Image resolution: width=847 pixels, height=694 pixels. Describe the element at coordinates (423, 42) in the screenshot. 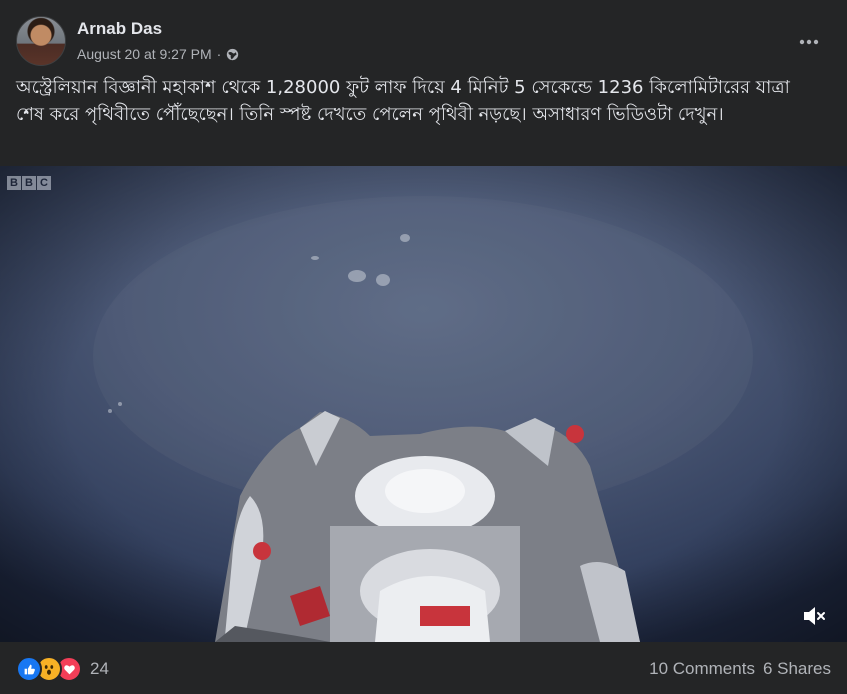

I see `post-header: Arnab Das August 20 at 9:27 PM ·` at that location.